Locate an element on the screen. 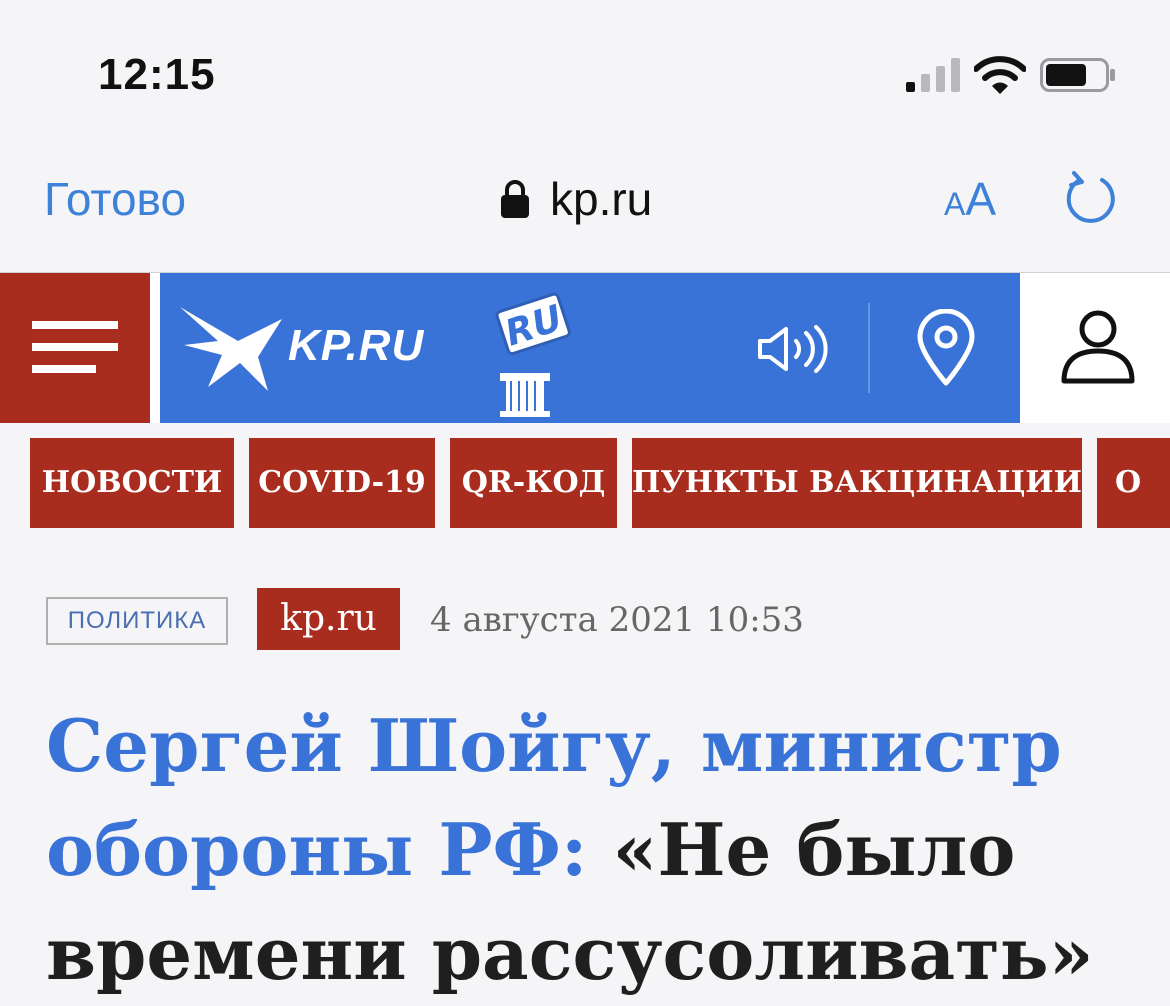 This screenshot has width=1170, height=1006. brand-bar: KP.RU RU is located at coordinates (590, 348).